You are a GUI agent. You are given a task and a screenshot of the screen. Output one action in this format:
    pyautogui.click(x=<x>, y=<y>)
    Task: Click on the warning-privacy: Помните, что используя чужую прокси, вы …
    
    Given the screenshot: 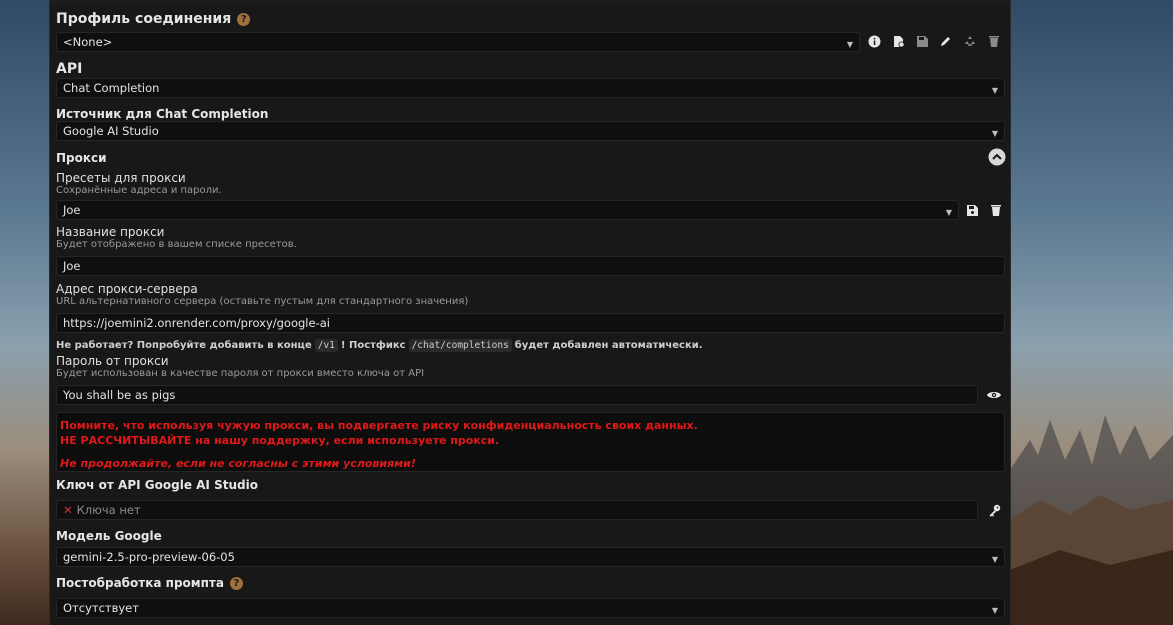 What is the action you would take?
    pyautogui.click(x=379, y=425)
    